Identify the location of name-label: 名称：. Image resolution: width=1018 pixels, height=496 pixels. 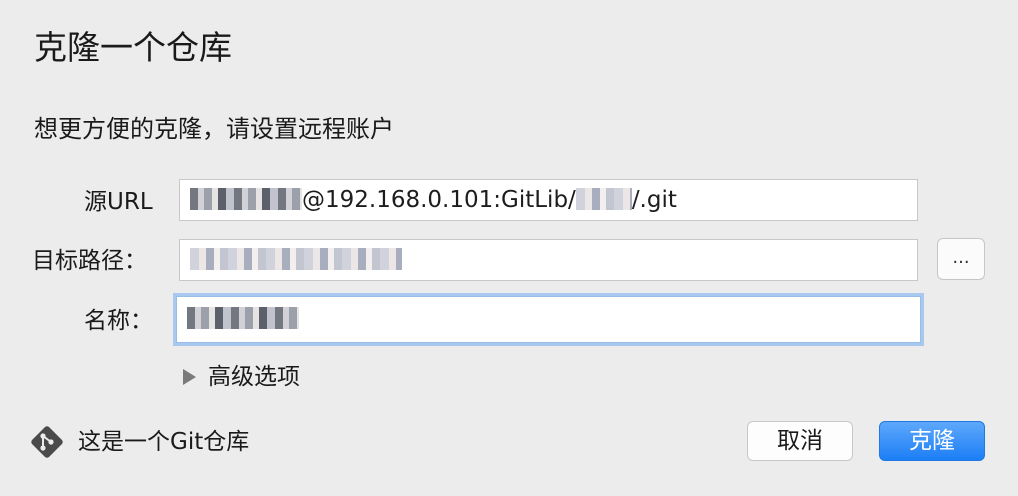
(118, 321).